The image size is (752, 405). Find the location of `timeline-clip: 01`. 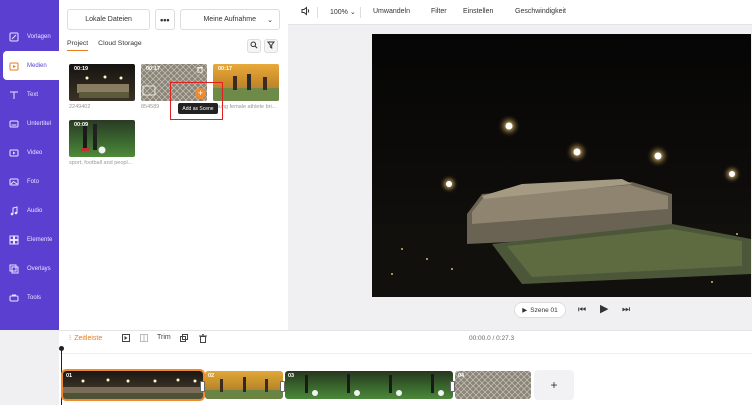

timeline-clip: 01 is located at coordinates (133, 385).